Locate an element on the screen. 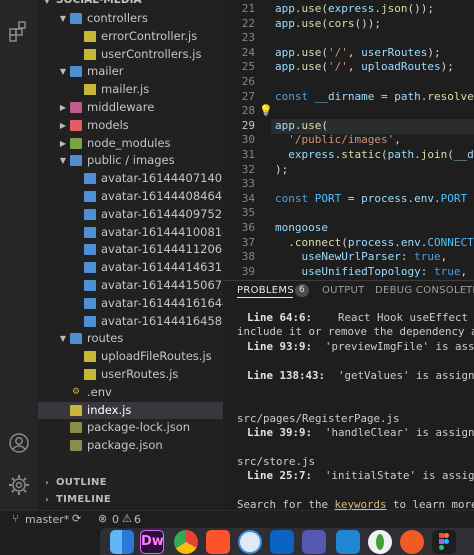 The height and width of the screenshot is (555, 474). code-line: express.static(path.join(__dirna is located at coordinates (381, 154).